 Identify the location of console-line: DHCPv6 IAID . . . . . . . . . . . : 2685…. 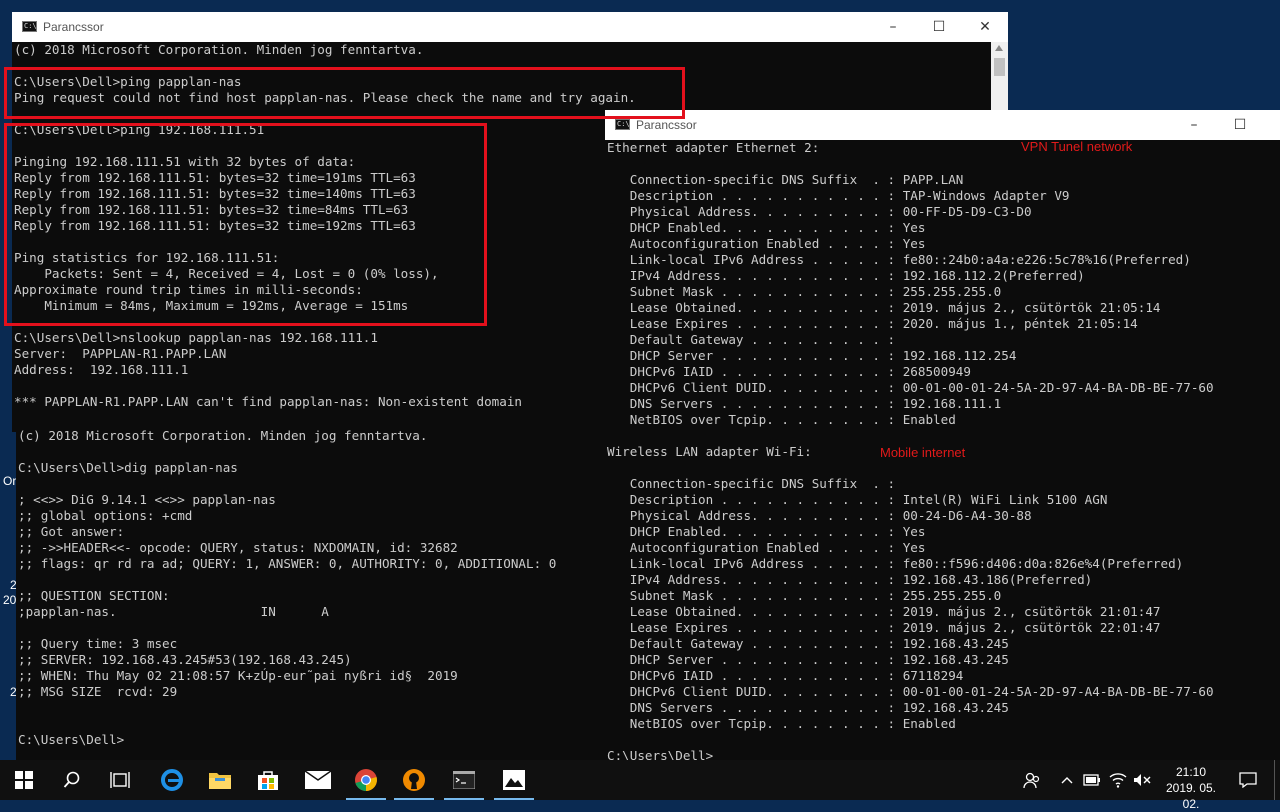
(789, 371).